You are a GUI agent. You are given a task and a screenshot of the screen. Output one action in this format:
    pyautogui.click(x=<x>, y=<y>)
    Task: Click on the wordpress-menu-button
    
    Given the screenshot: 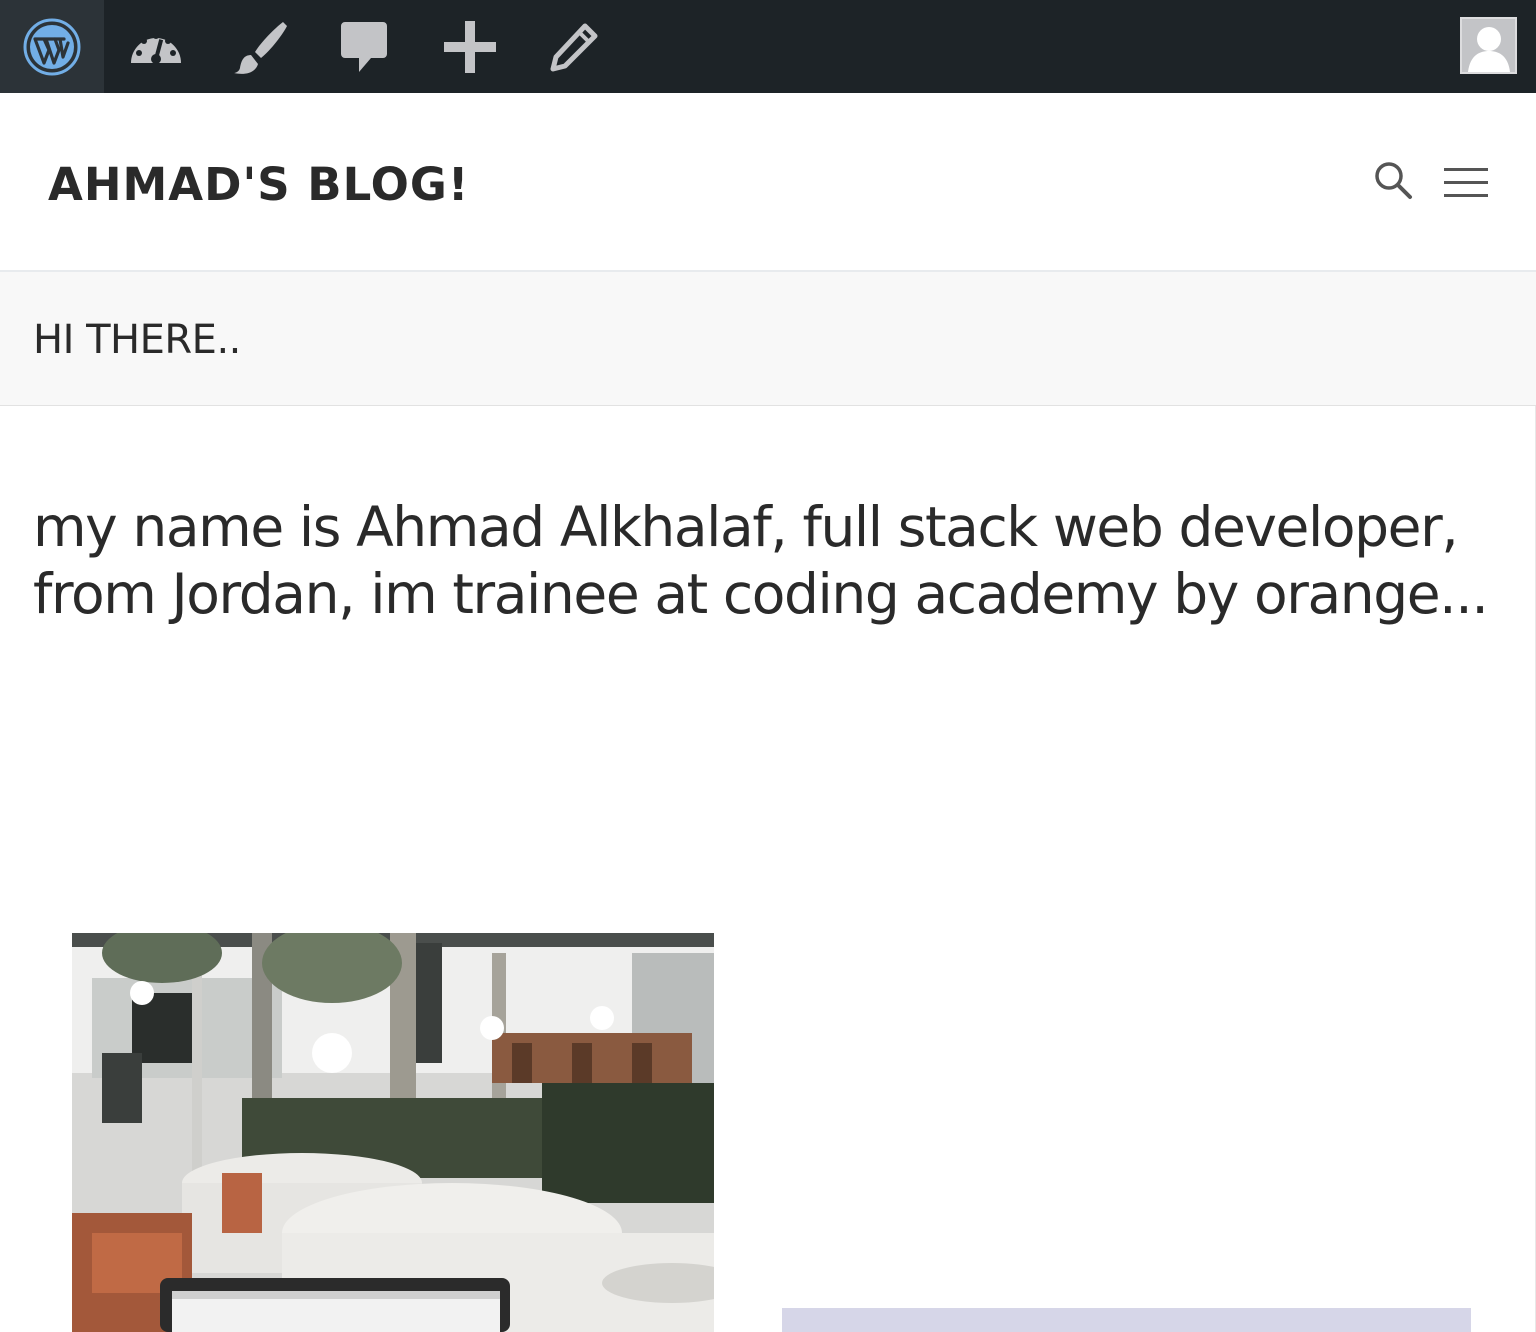 What is the action you would take?
    pyautogui.click(x=52, y=46)
    